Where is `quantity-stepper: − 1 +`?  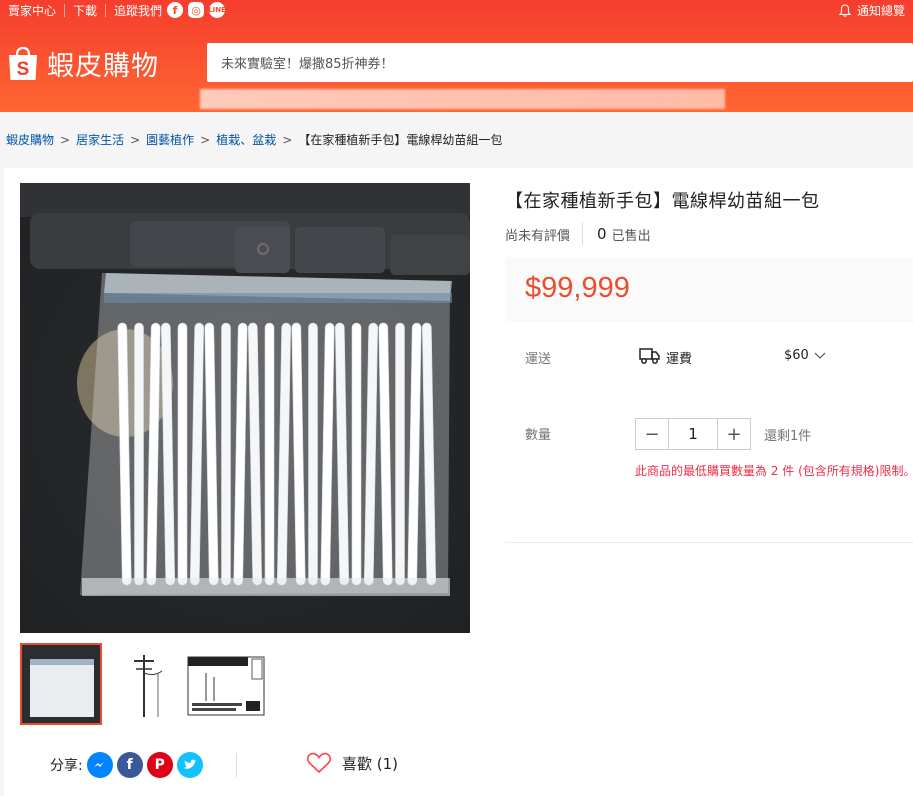 quantity-stepper: − 1 + is located at coordinates (693, 434).